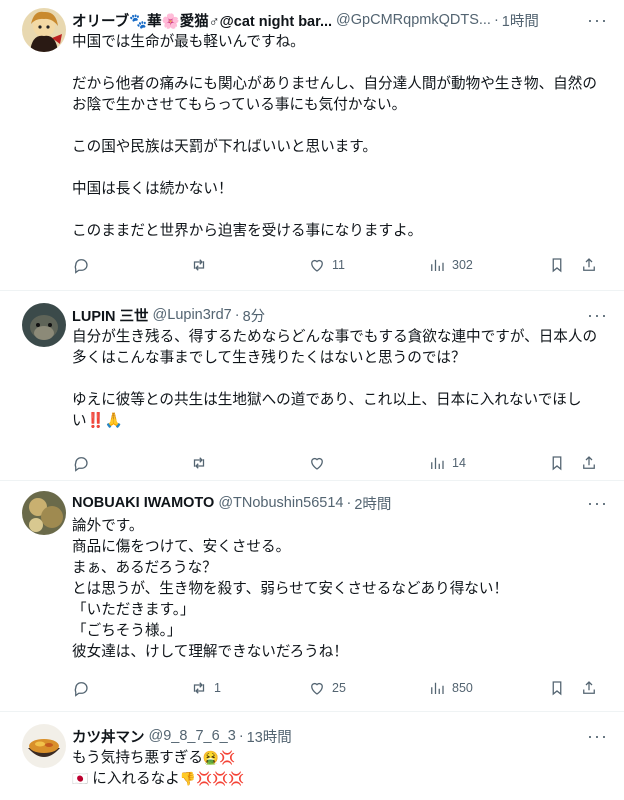 The height and width of the screenshot is (800, 624). What do you see at coordinates (192, 736) in the screenshot?
I see `user-handle: @9_8_7_6_3` at bounding box center [192, 736].